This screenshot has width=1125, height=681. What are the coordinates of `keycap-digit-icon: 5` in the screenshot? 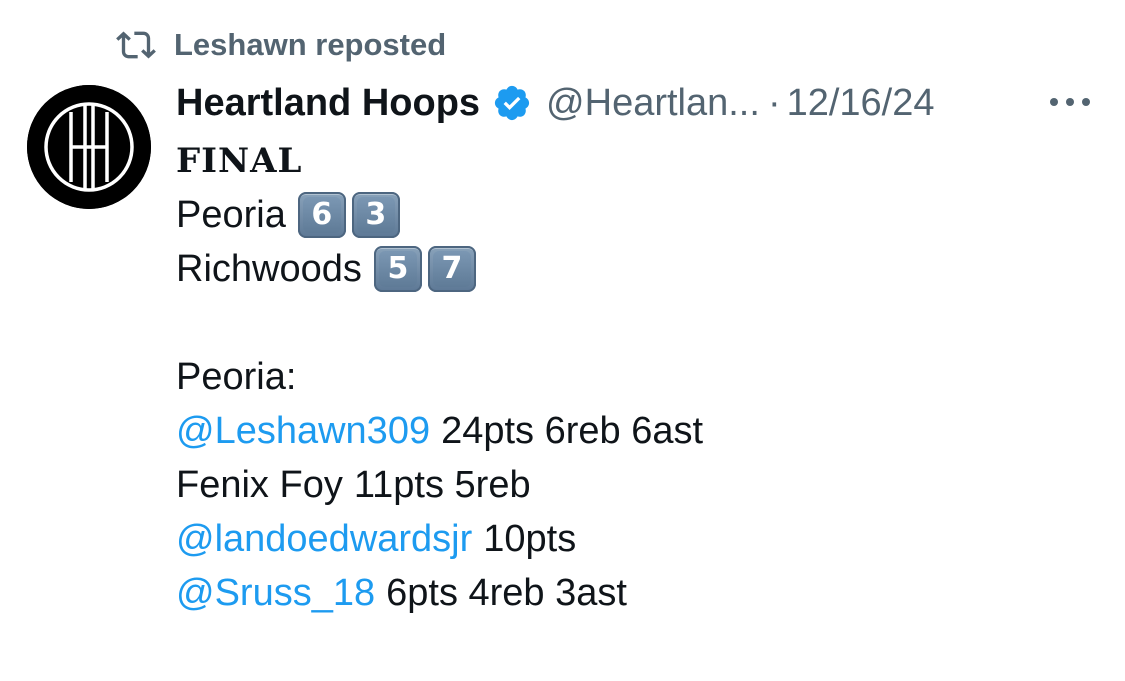 It's located at (397, 269).